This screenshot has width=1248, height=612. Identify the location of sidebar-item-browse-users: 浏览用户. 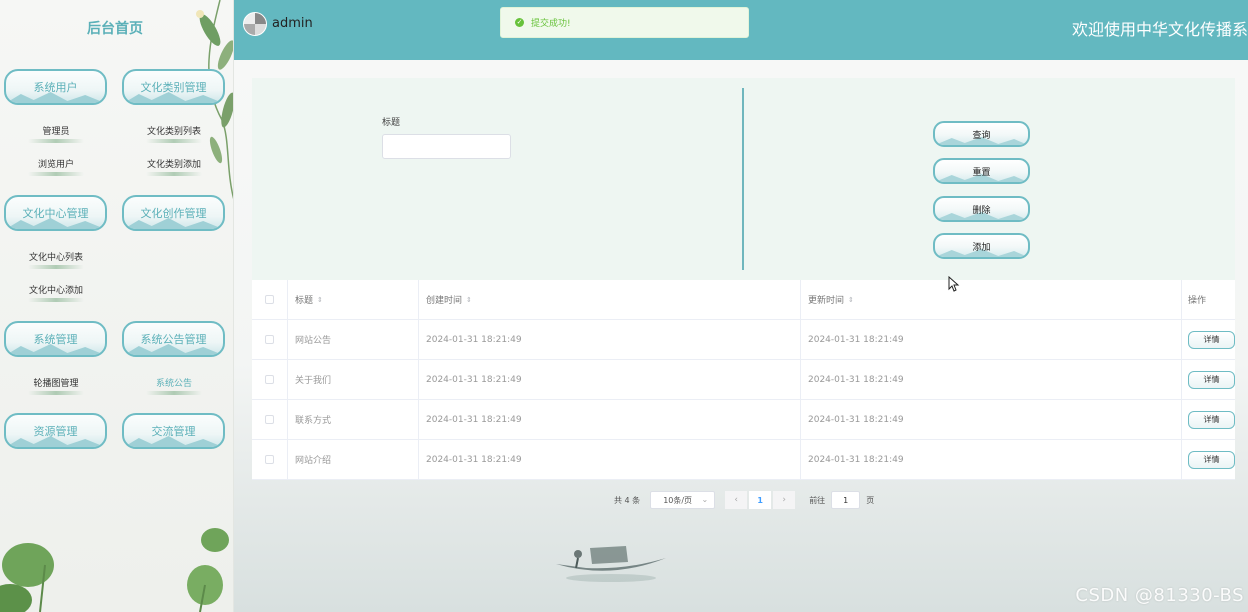
(56, 166).